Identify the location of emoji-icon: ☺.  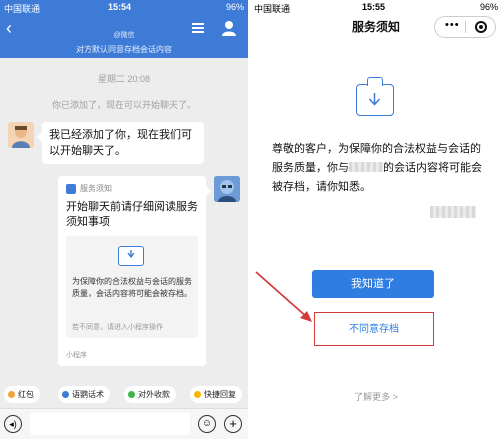
(207, 424).